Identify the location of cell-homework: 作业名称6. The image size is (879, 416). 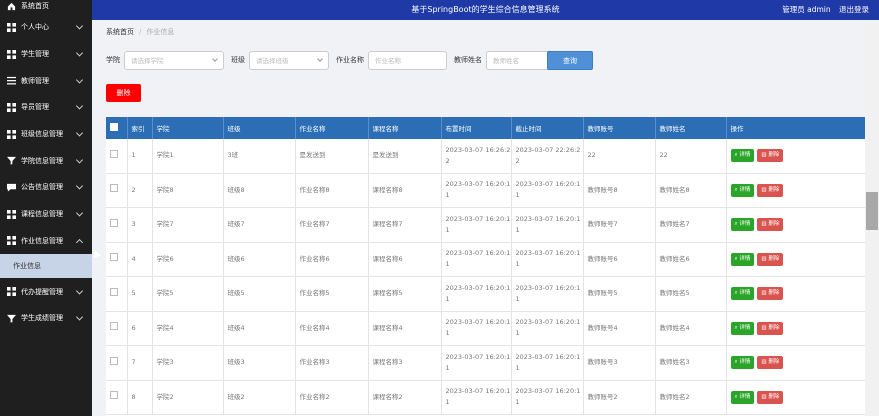
(332, 259).